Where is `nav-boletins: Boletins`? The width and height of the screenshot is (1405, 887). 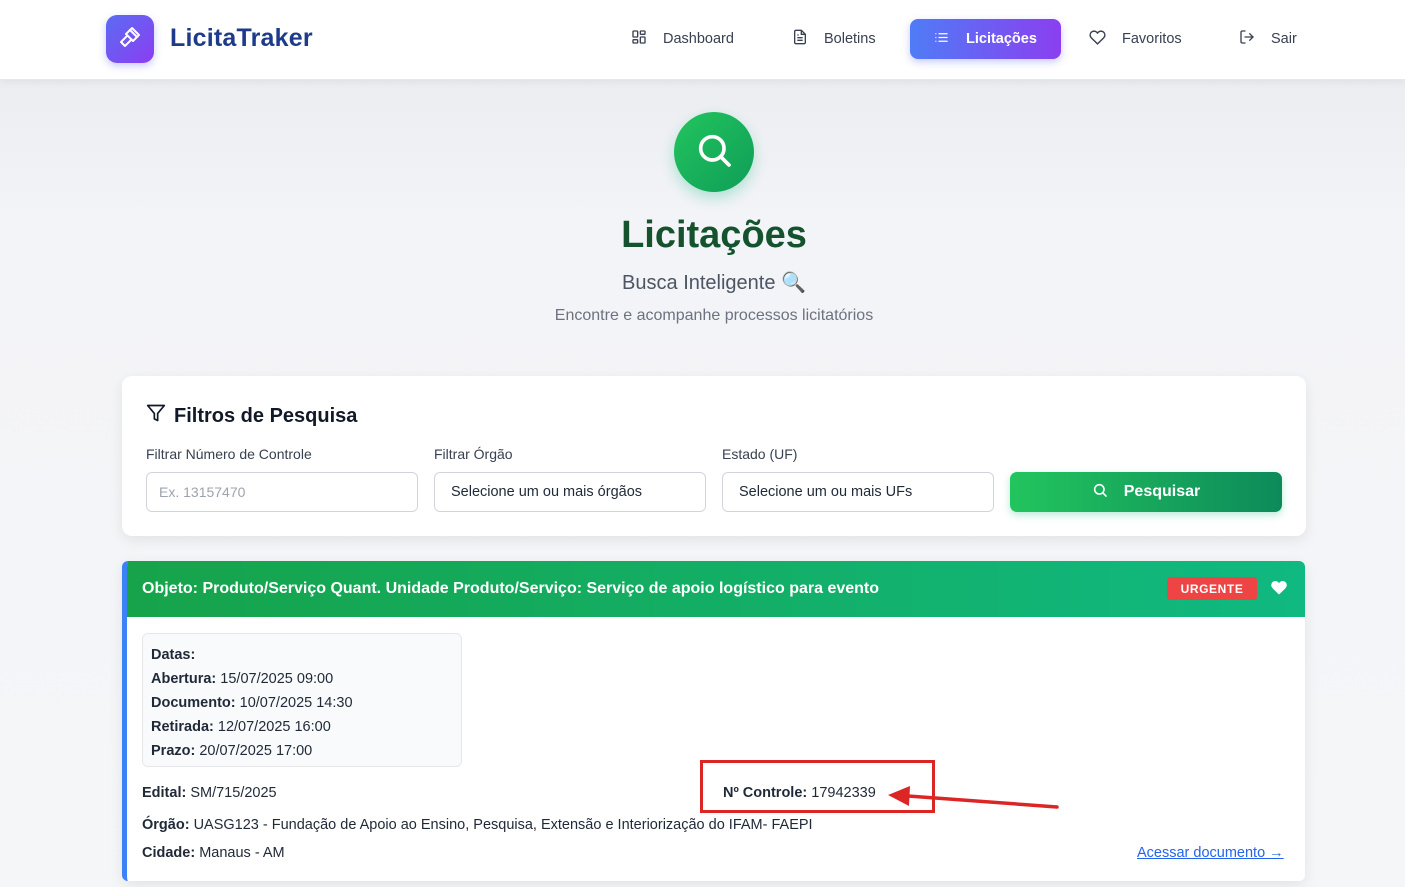
nav-boletins: Boletins is located at coordinates (834, 39).